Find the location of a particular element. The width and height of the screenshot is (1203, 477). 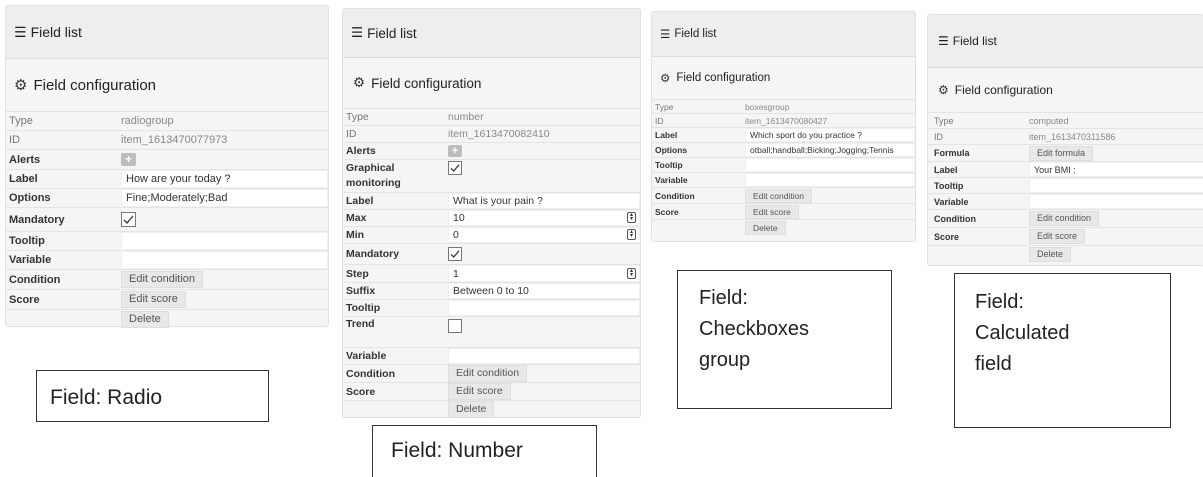

trend-row: Trend is located at coordinates (491, 332).